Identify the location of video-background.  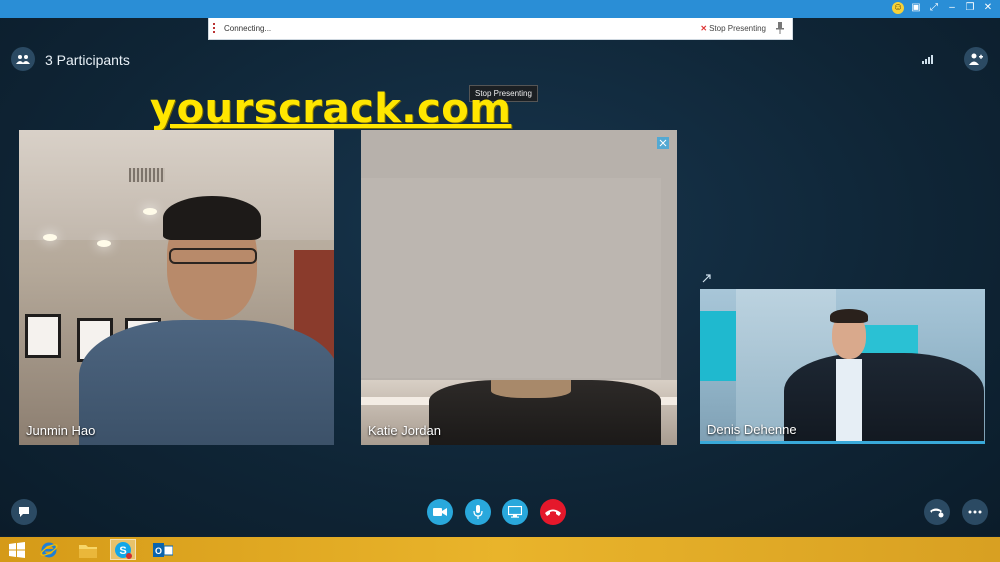
(511, 278).